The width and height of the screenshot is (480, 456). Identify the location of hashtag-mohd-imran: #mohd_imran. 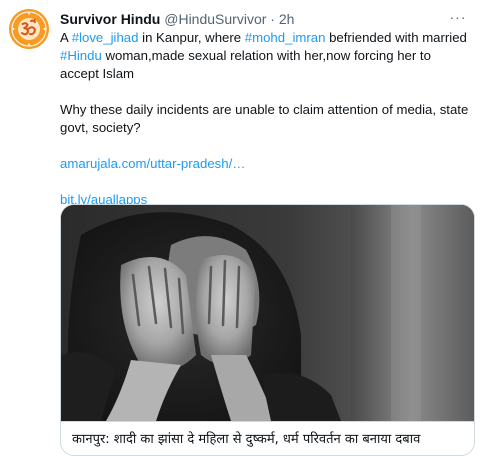
(285, 37).